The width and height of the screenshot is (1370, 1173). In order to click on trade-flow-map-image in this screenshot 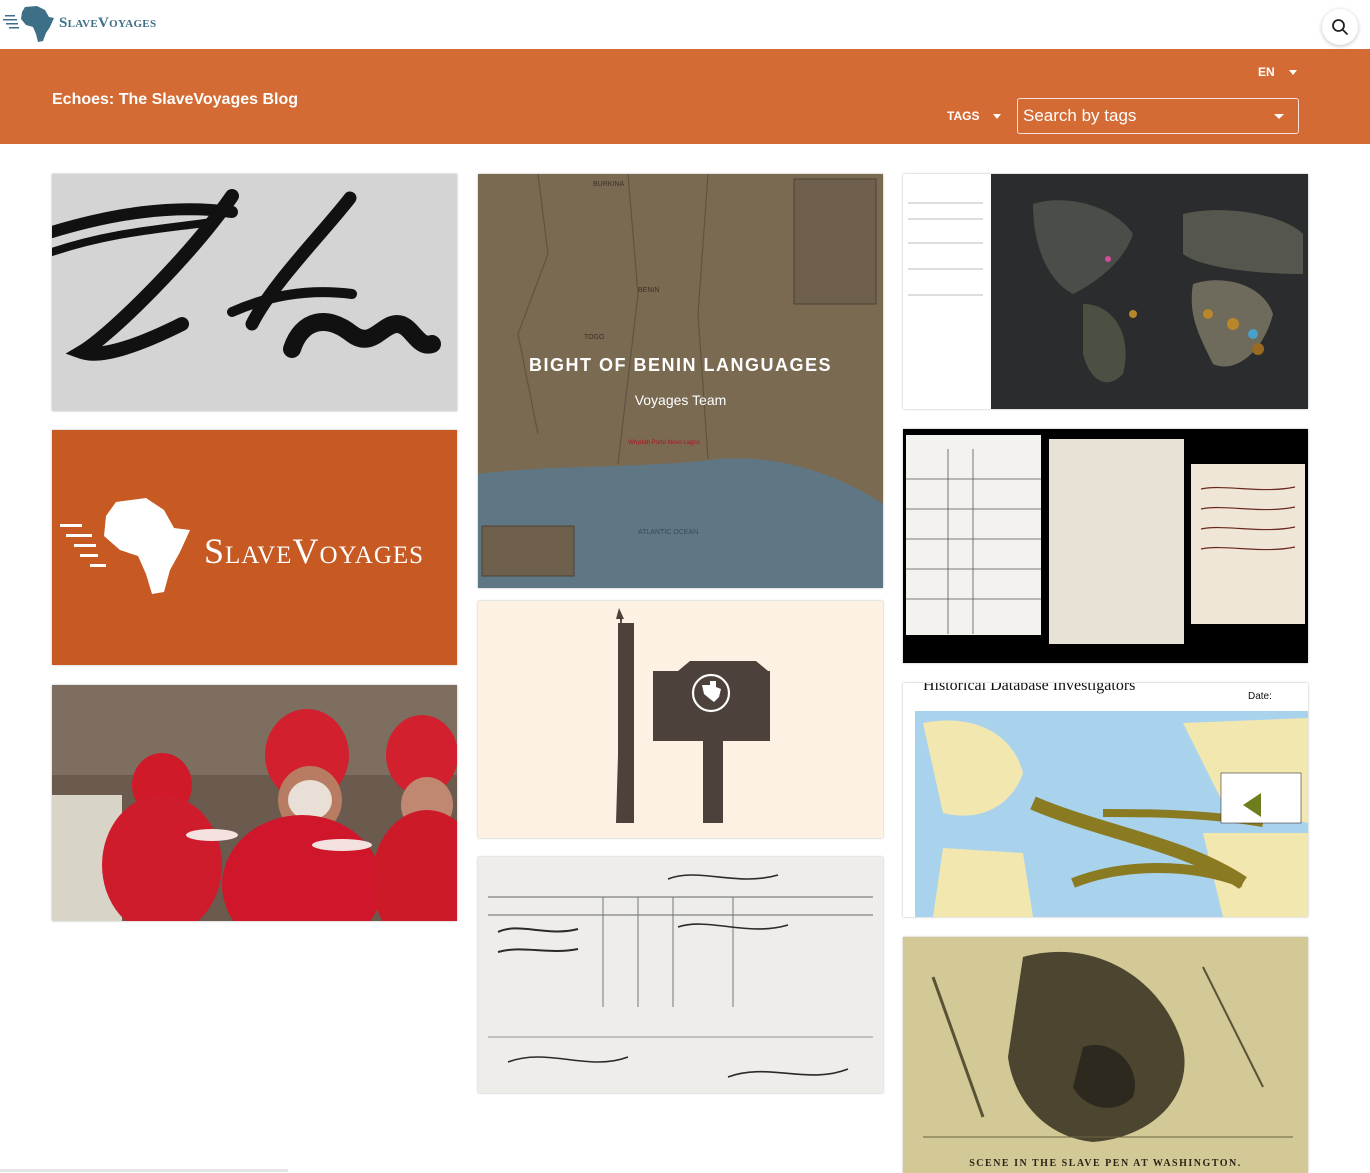, I will do `click(1105, 800)`.